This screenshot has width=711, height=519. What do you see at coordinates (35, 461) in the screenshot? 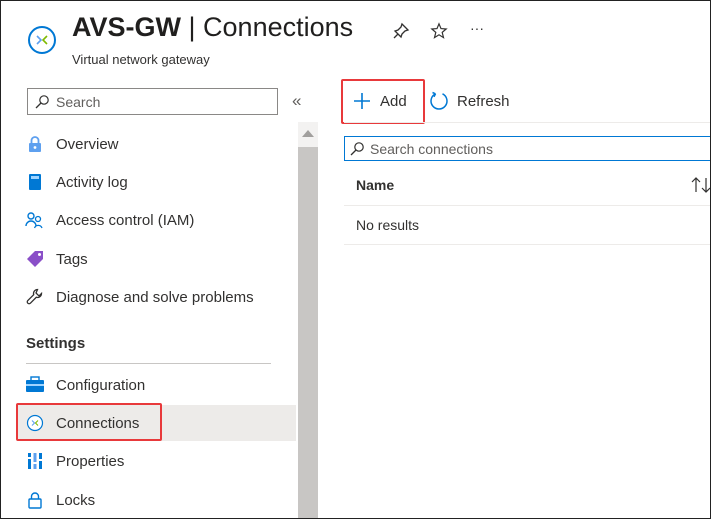
I see `properties-icon` at bounding box center [35, 461].